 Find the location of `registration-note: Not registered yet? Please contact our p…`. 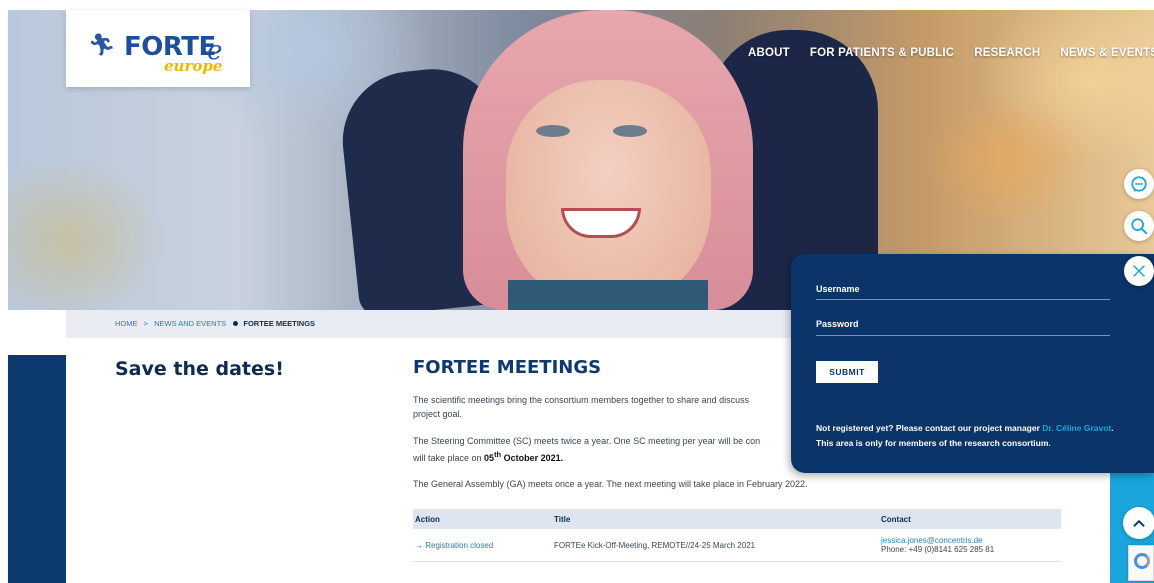

registration-note: Not registered yet? Please contact our p… is located at coordinates (966, 436).